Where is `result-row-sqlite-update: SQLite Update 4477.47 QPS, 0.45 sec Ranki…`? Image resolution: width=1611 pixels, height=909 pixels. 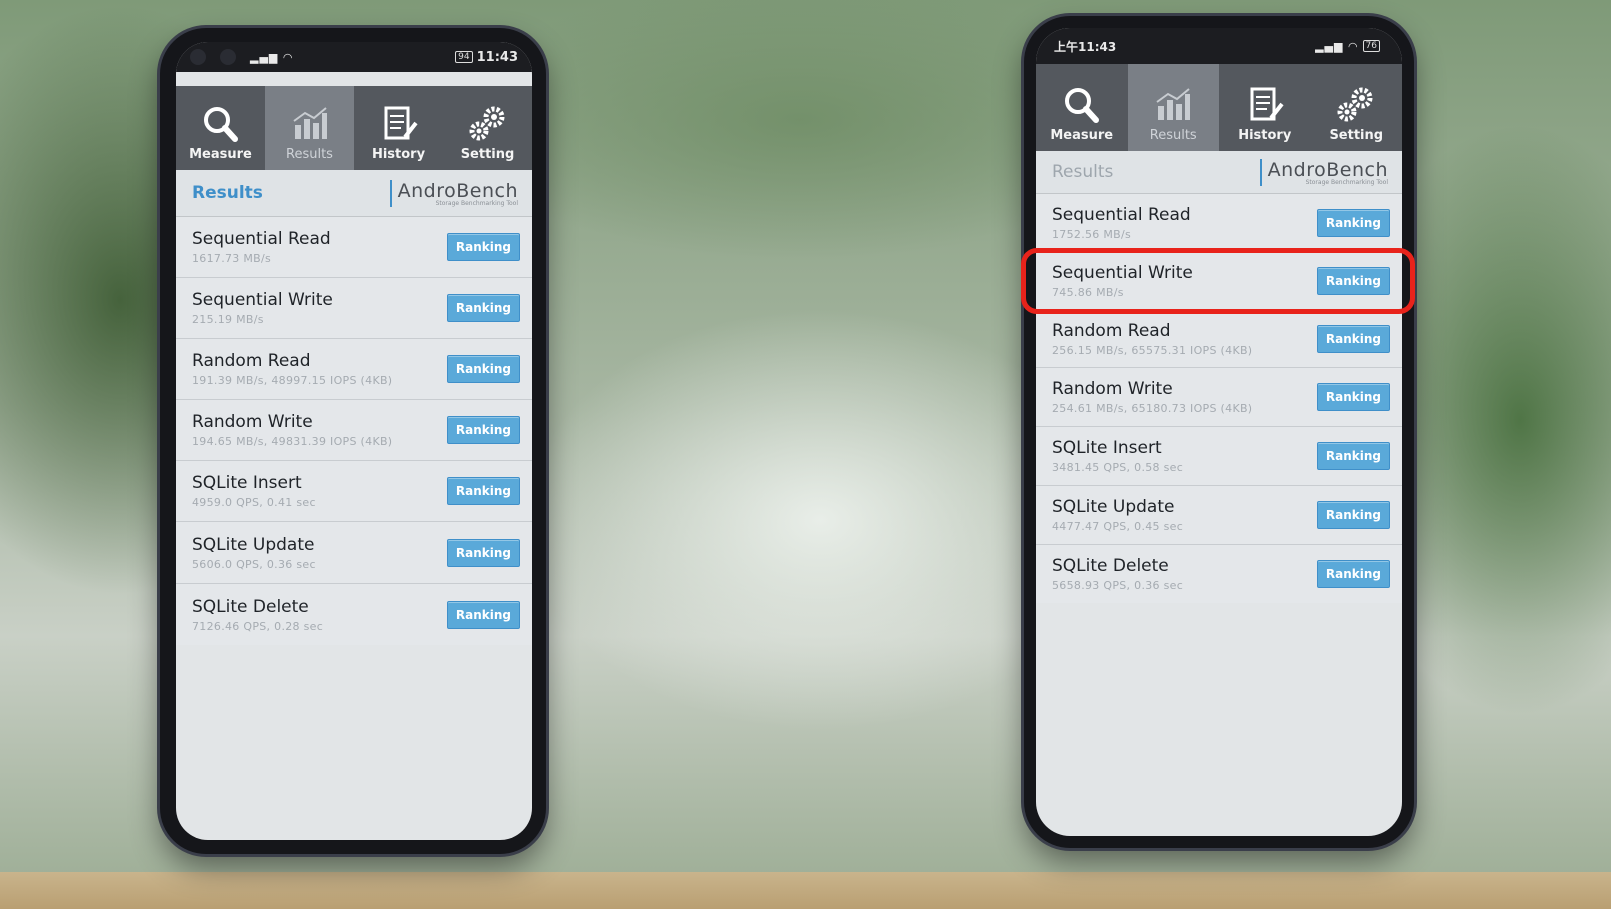 result-row-sqlite-update: SQLite Update 4477.47 QPS, 0.45 sec Ranki… is located at coordinates (1219, 515).